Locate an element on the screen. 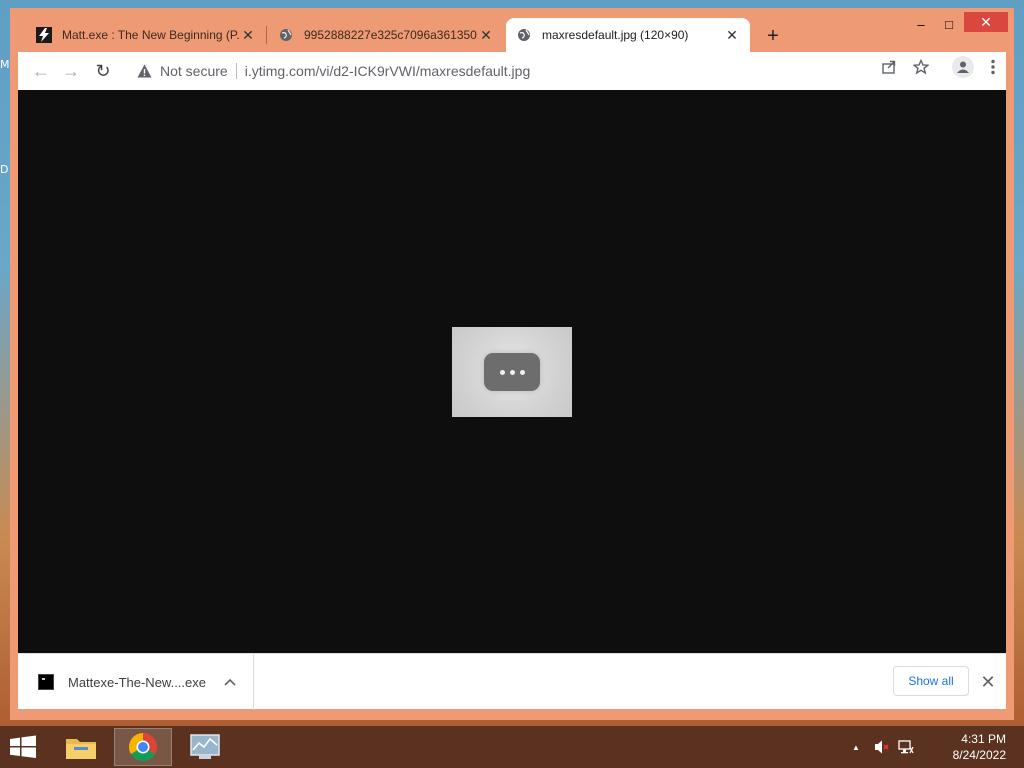 The image size is (1024, 768). tab-title: maxresdefault.jpg (120×90) is located at coordinates (615, 35).